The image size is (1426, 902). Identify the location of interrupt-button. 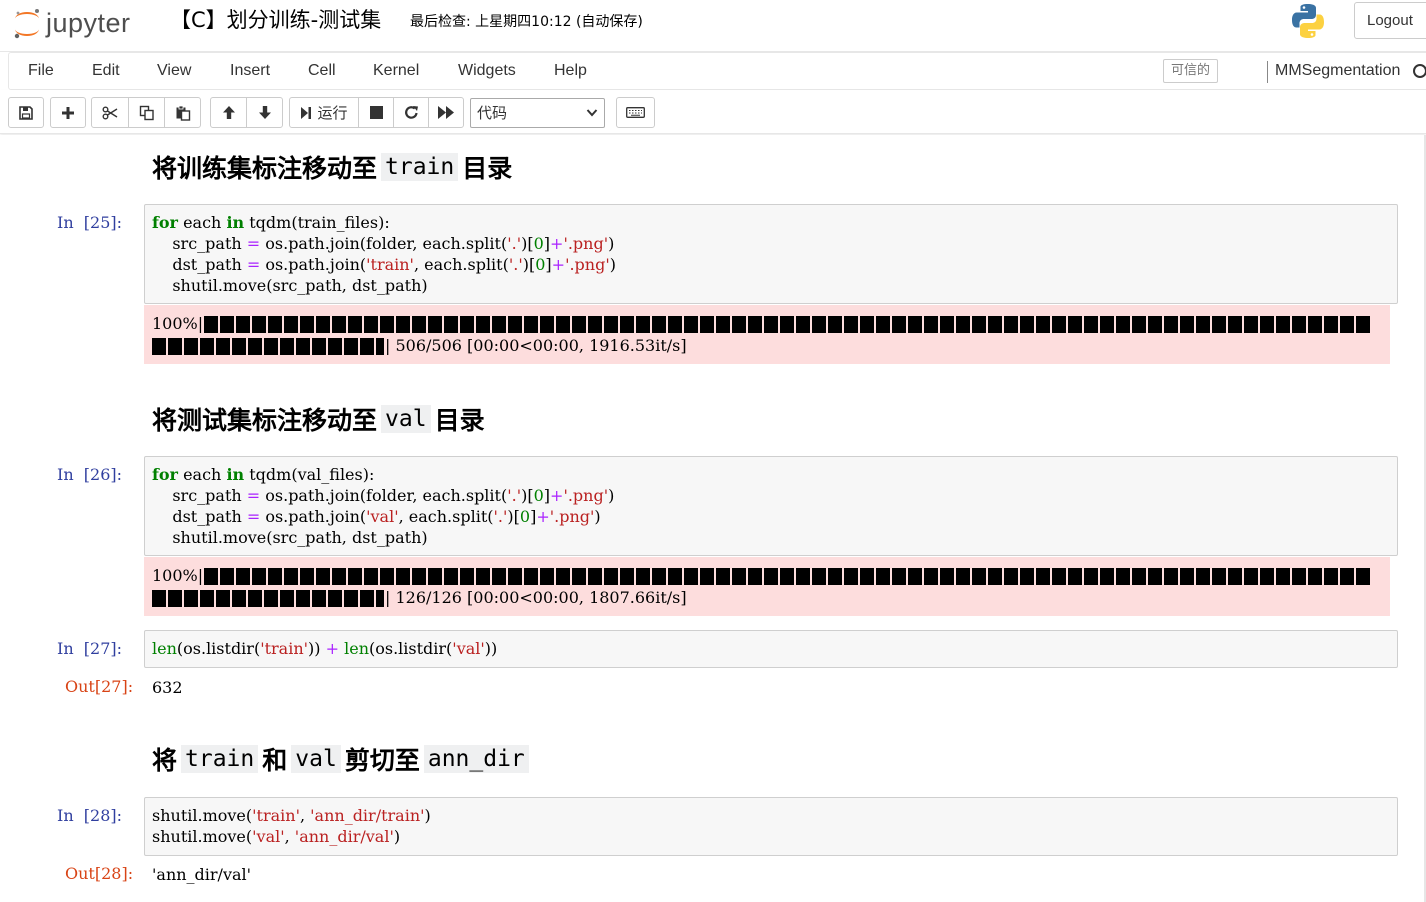
(376, 112).